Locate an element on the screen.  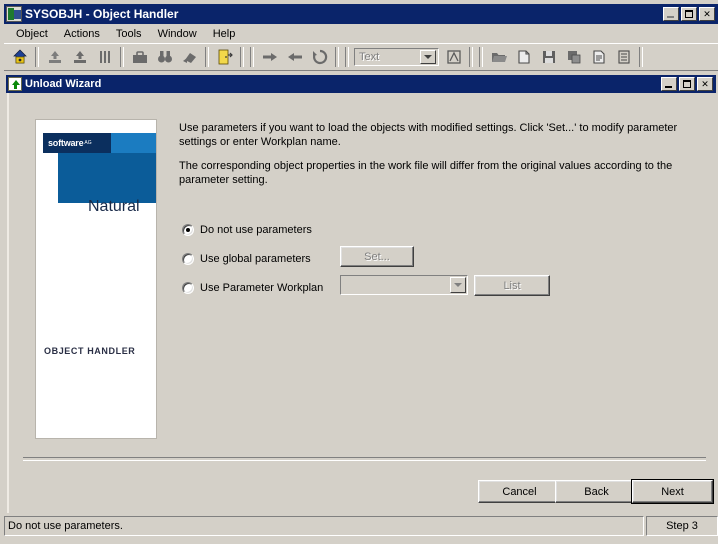
back-button-label: Back is located at coordinates (596, 491).